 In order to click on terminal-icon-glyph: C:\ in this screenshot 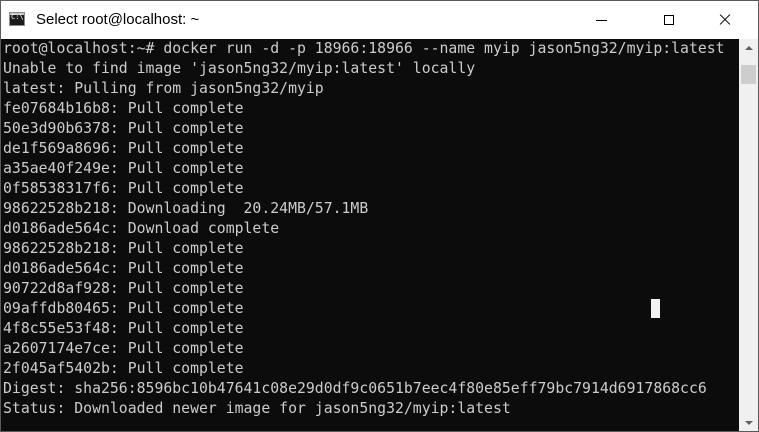, I will do `click(17, 17)`.